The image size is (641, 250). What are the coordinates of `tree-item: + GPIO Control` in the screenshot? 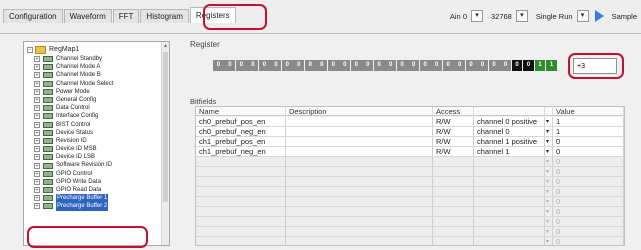 It's located at (73, 174).